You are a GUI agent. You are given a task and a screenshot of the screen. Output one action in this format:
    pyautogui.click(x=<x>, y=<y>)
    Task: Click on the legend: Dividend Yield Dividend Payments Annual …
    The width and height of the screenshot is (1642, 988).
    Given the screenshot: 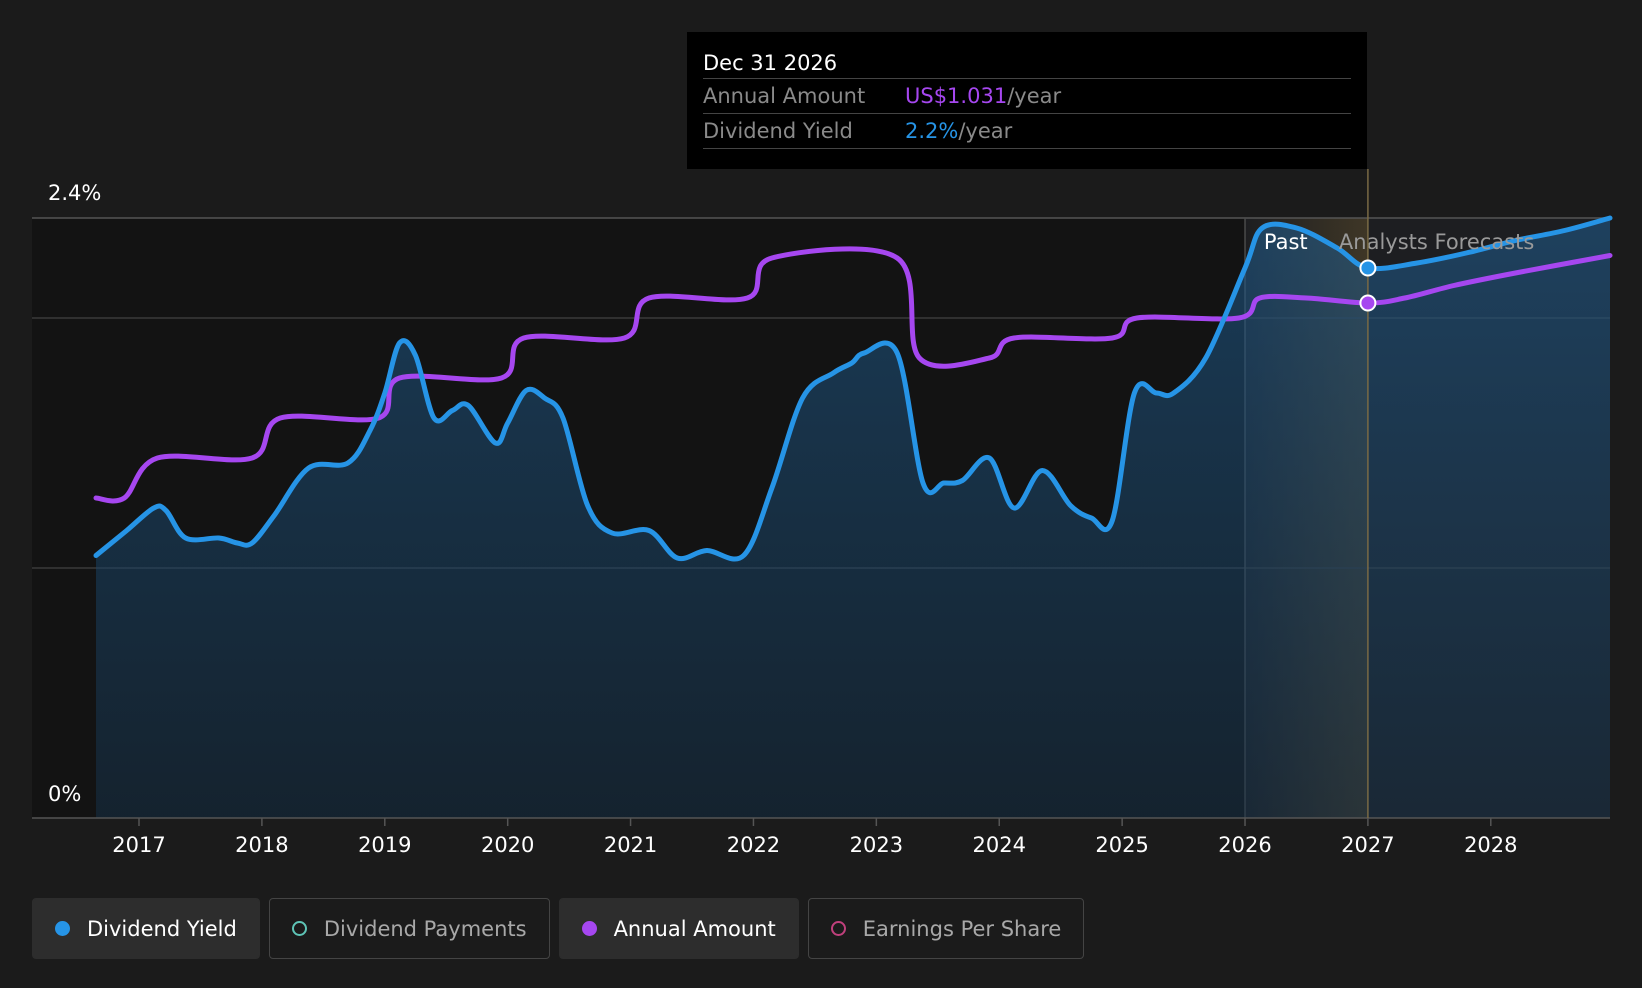 What is the action you would take?
    pyautogui.click(x=558, y=928)
    